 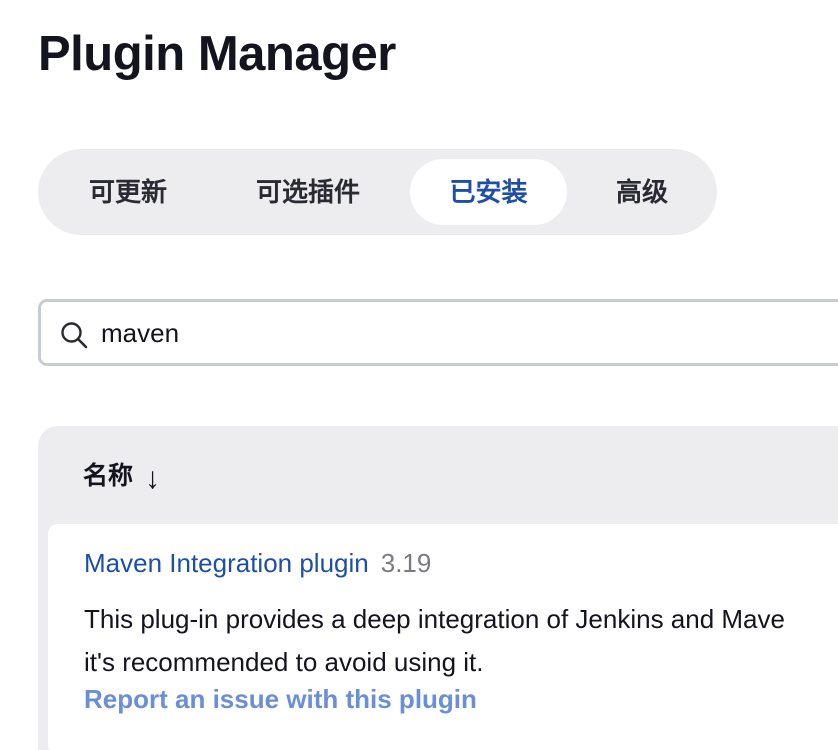 What do you see at coordinates (217, 54) in the screenshot?
I see `page-title: Plugin Manager` at bounding box center [217, 54].